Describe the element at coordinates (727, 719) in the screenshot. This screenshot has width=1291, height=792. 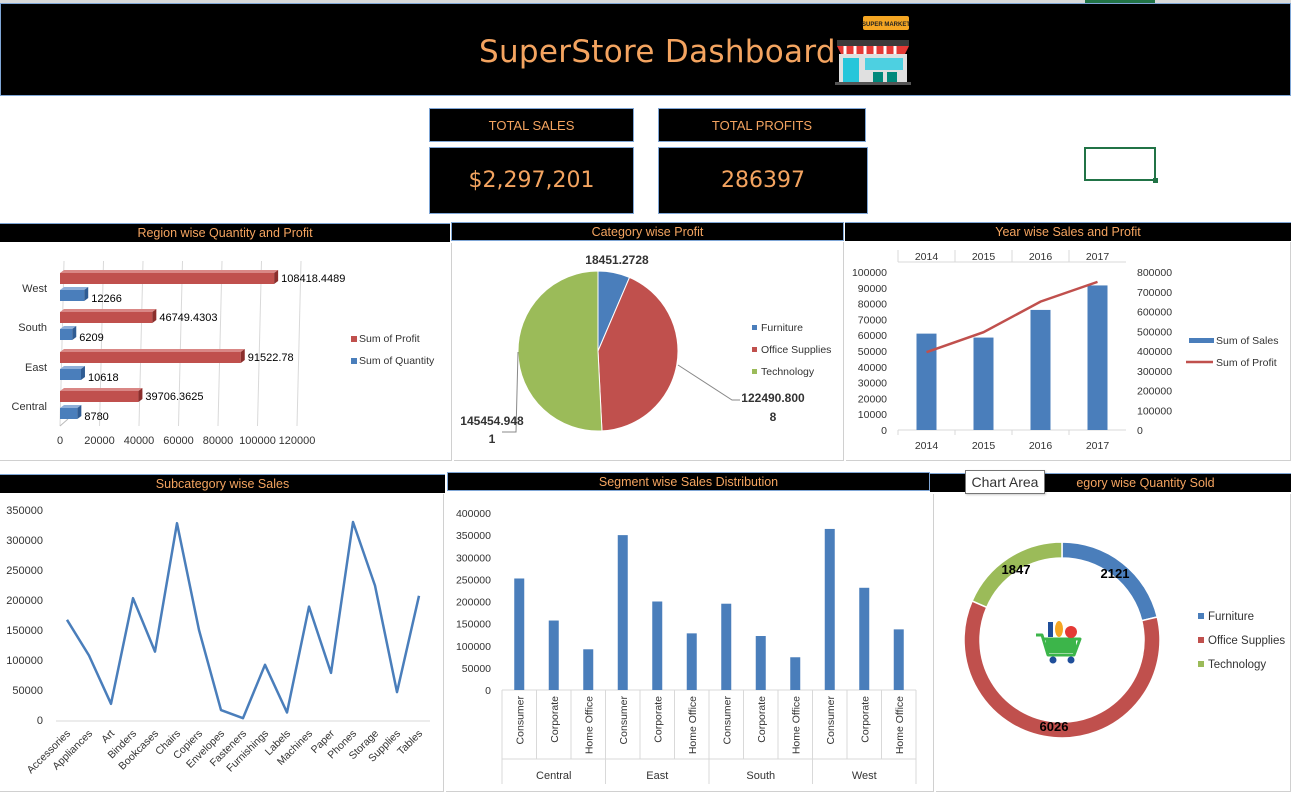
I see `segment-category-label: Consumer` at that location.